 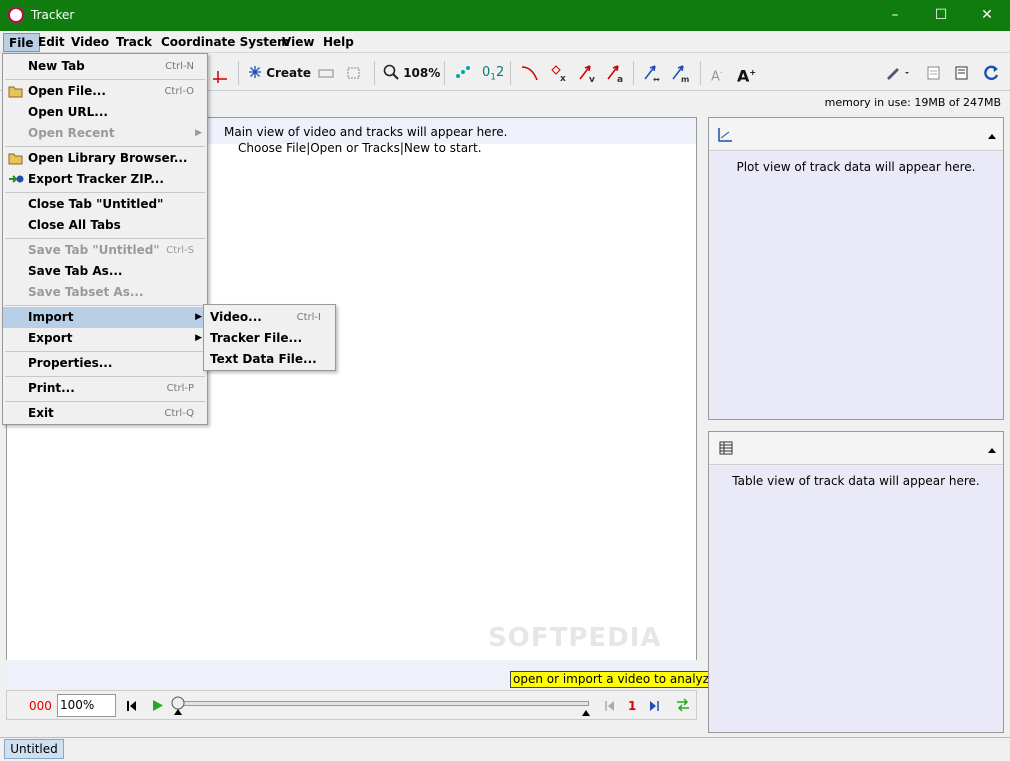 I want to click on font-small-label: A, so click(x=715, y=77).